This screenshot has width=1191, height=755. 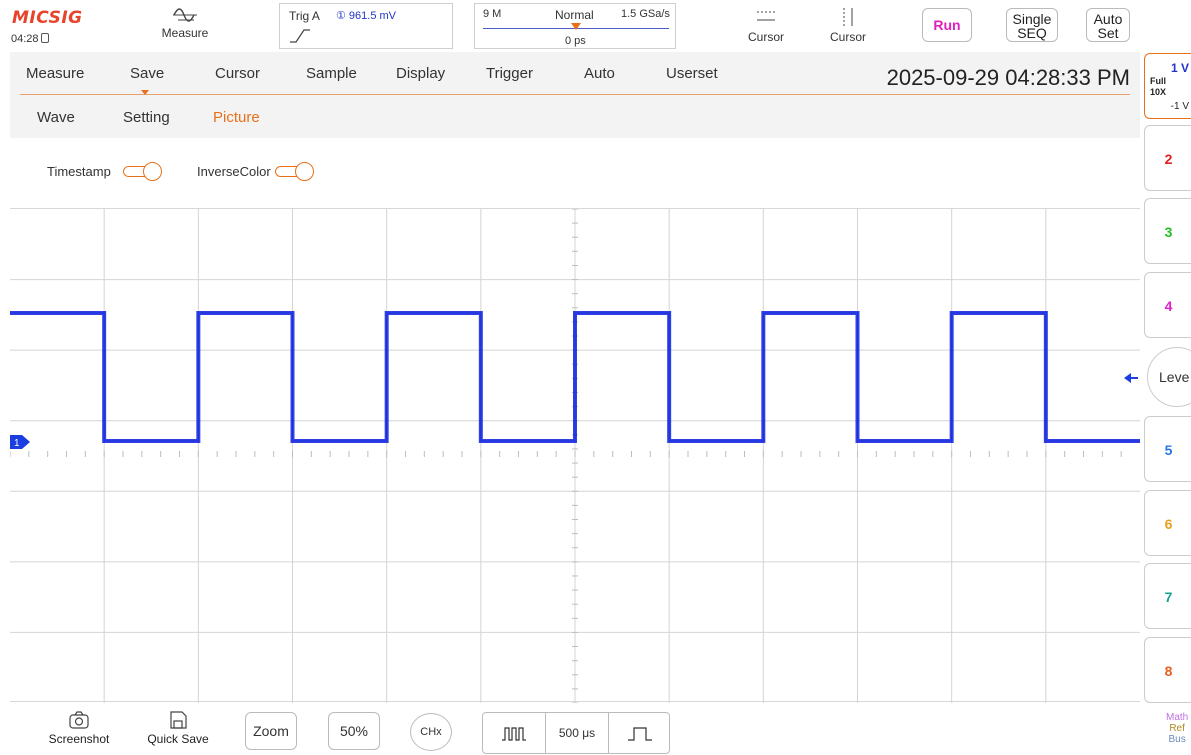 I want to click on tab-cursor: Cursor, so click(x=237, y=73).